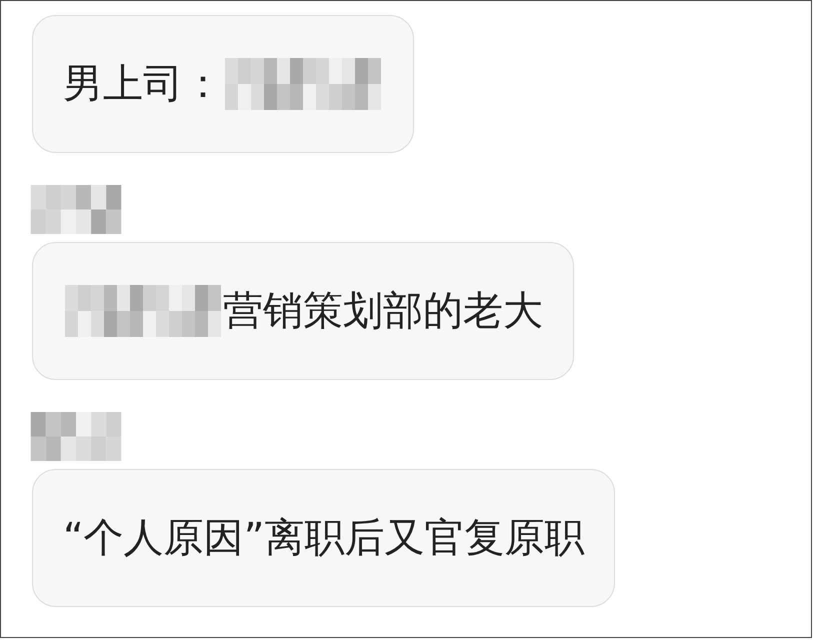 The image size is (814, 640). I want to click on message-text: 营销策划部的老大, so click(383, 311).